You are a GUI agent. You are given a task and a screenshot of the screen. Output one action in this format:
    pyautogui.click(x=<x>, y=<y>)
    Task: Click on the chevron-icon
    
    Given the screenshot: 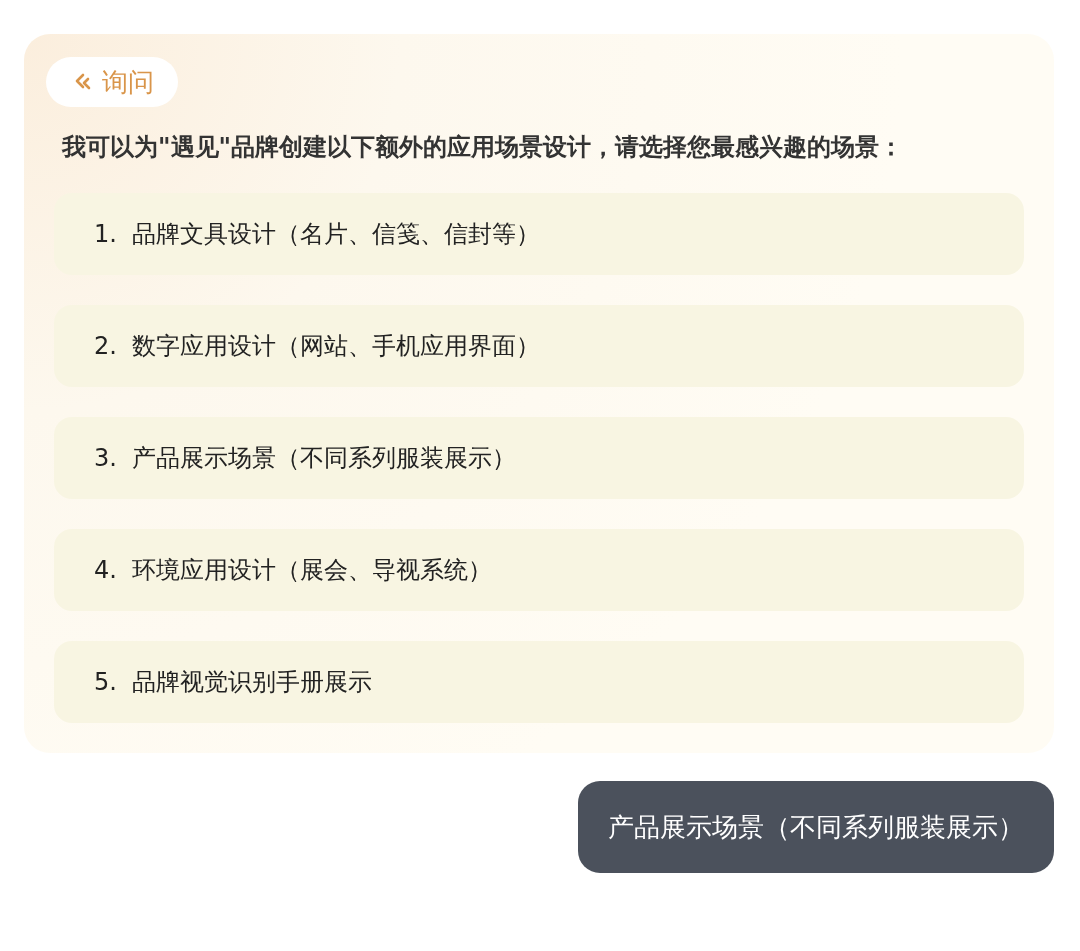 What is the action you would take?
    pyautogui.click(x=83, y=82)
    